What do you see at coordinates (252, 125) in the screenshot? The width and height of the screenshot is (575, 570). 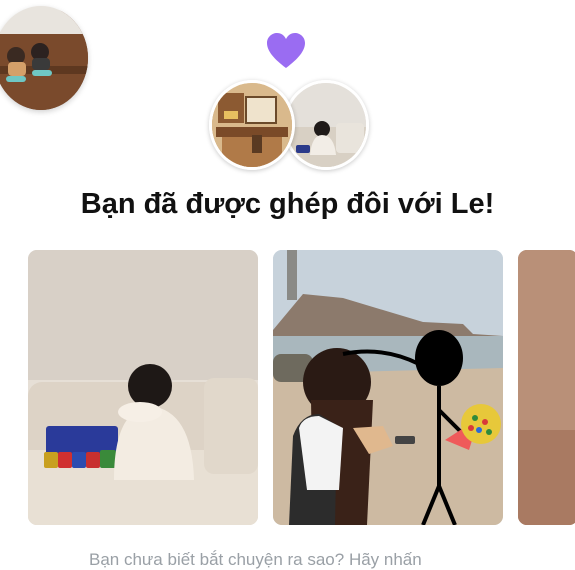 I see `my-avatar` at bounding box center [252, 125].